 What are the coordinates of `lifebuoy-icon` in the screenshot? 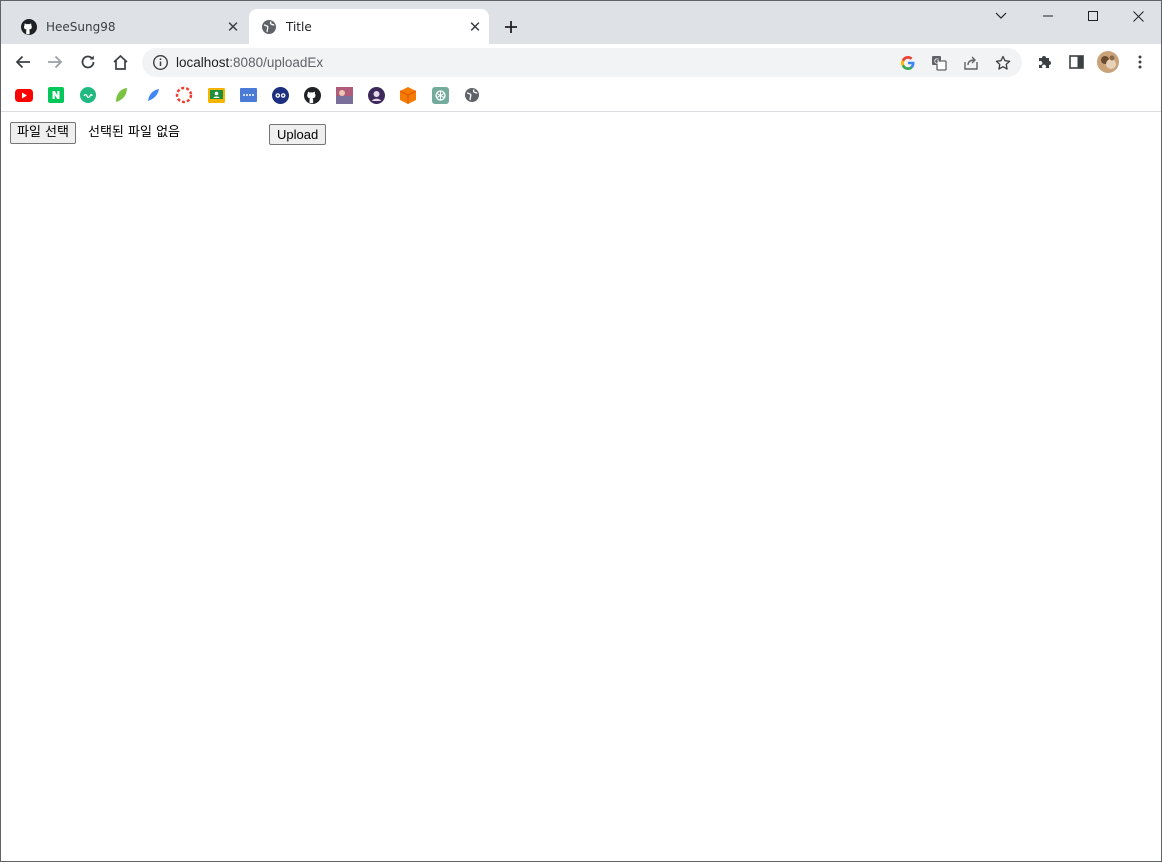 It's located at (184, 95).